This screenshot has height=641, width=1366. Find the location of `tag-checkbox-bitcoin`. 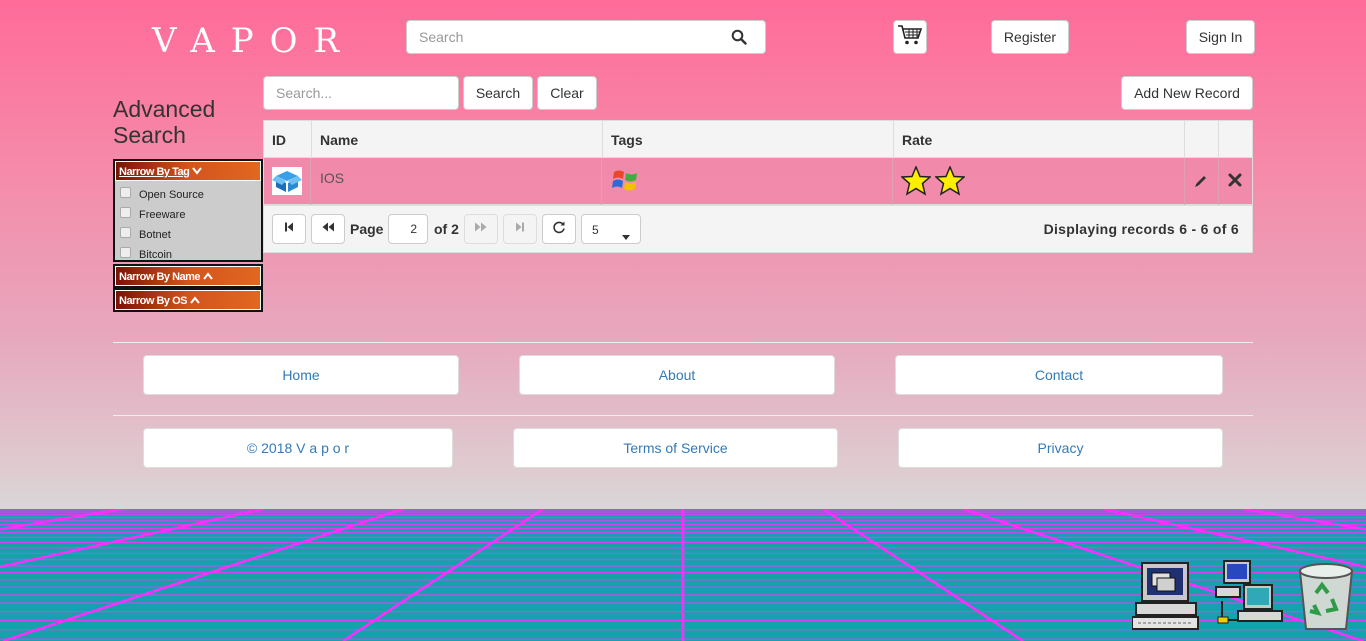

tag-checkbox-bitcoin is located at coordinates (125, 252).